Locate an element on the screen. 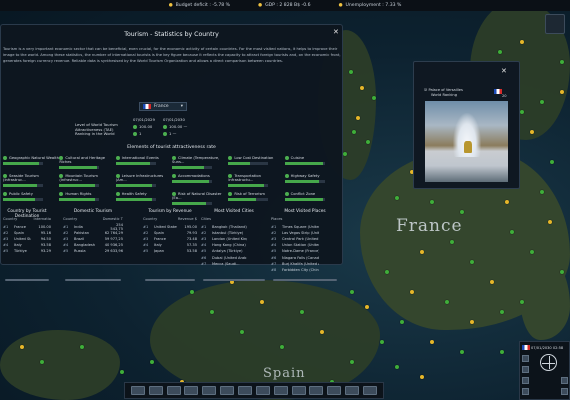 The image size is (570, 400). attractiveness-element: International Events is located at coordinates (143, 163).